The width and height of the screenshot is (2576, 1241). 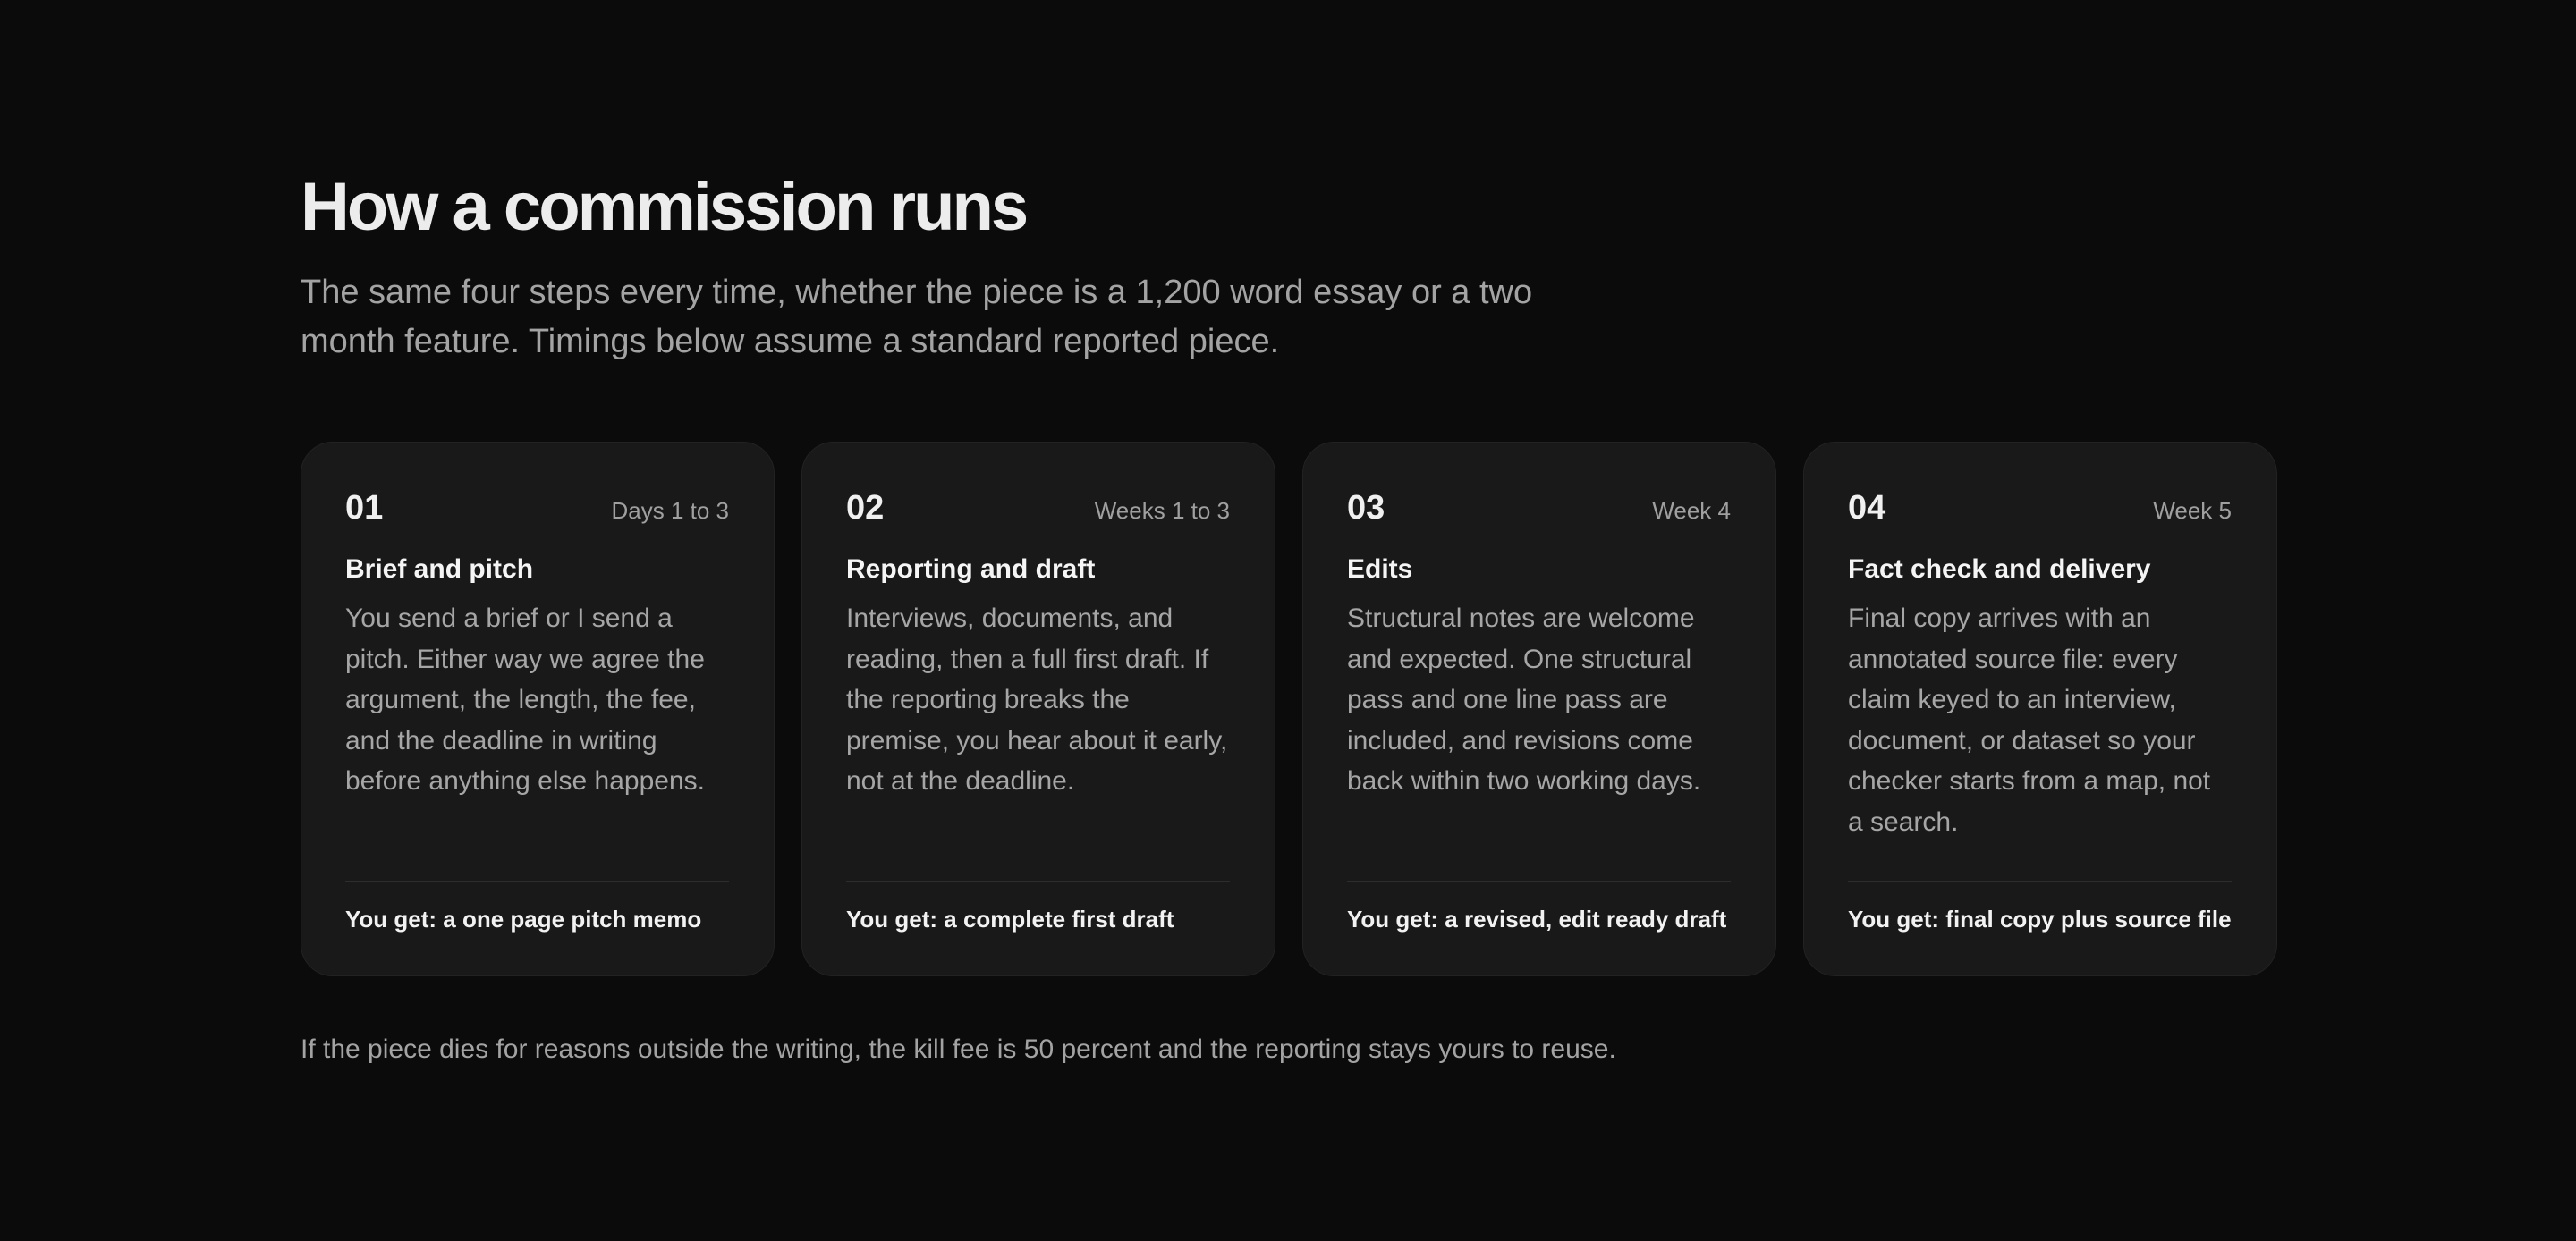 I want to click on step-number: 04, so click(x=1867, y=508).